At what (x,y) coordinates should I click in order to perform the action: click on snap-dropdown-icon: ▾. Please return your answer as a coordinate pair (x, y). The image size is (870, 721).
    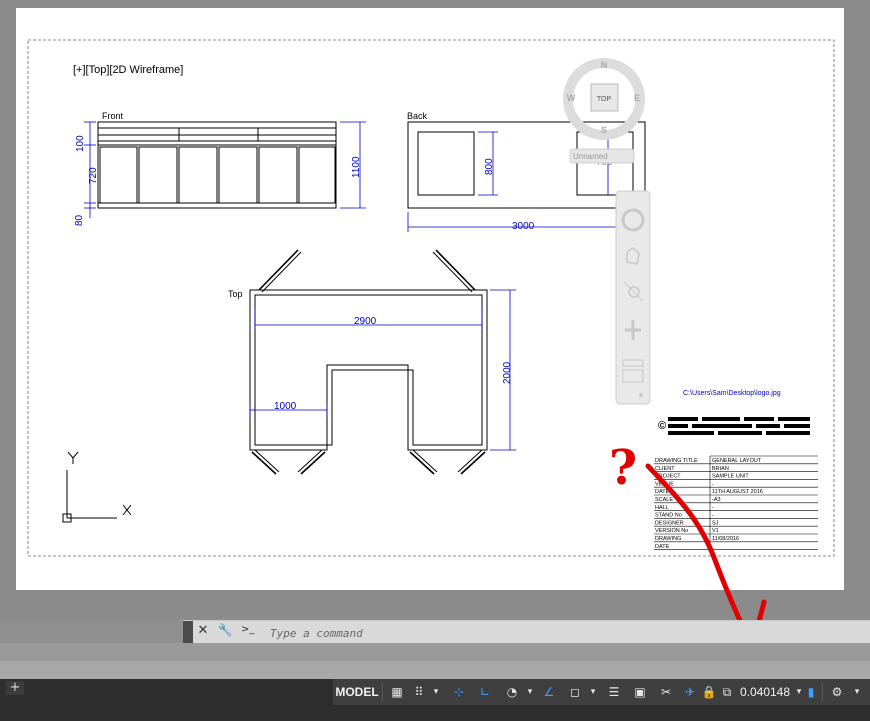
    Looking at the image, I should click on (436, 692).